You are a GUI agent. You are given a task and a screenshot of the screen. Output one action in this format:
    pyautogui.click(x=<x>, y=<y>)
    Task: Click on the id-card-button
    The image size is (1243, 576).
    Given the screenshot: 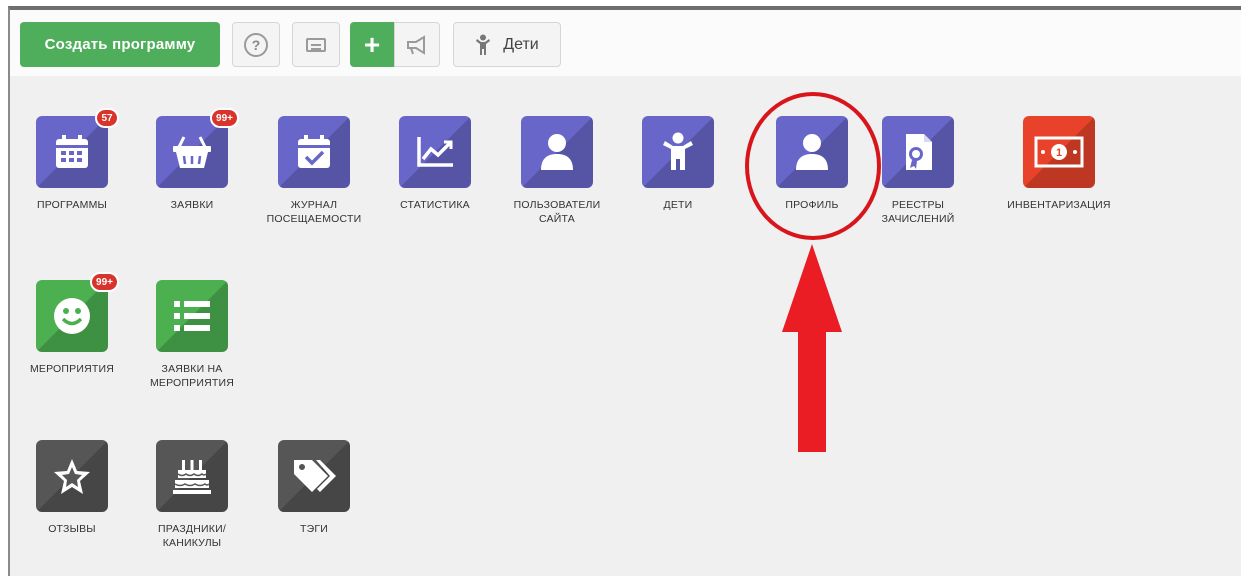 What is the action you would take?
    pyautogui.click(x=316, y=44)
    